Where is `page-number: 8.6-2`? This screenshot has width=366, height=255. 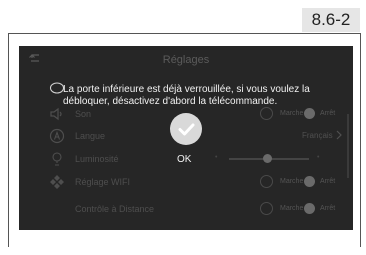
page-number: 8.6-2 is located at coordinates (331, 20).